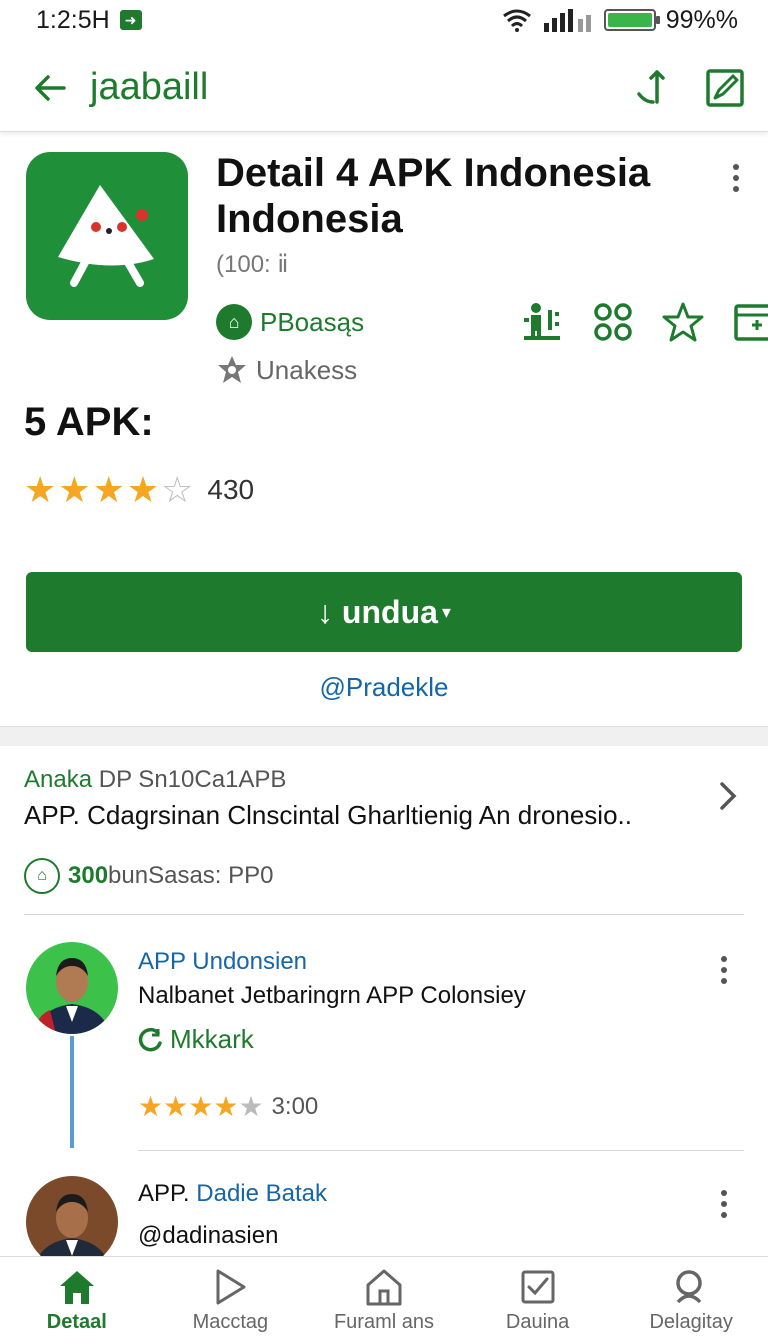 This screenshot has height=1344, width=768. Describe the element at coordinates (230, 1287) in the screenshot. I see `play-icon` at that location.